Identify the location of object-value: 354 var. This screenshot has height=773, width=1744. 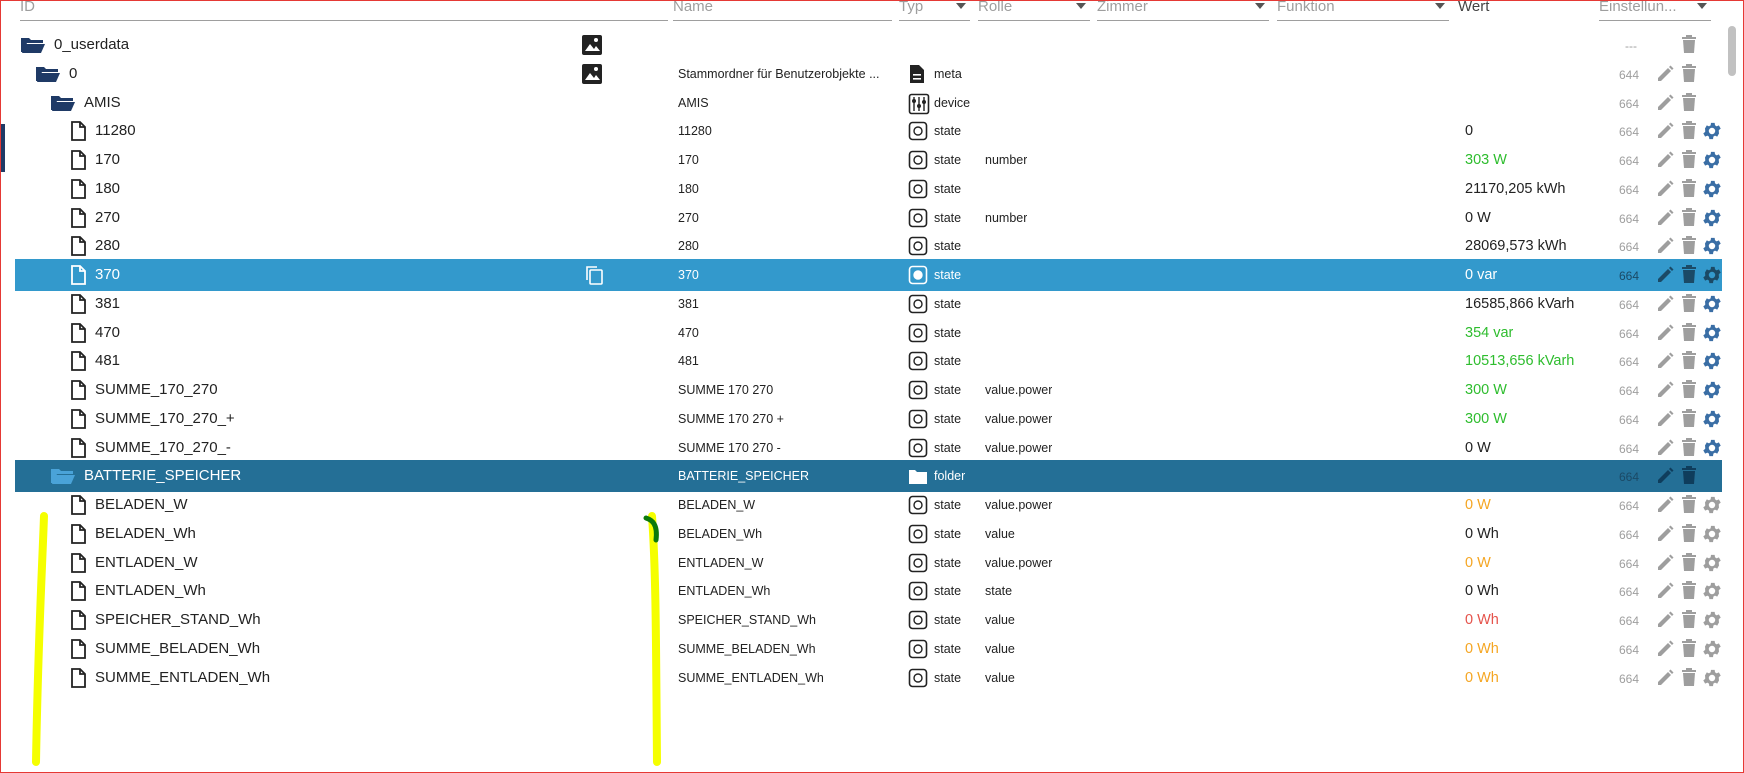
(1489, 333).